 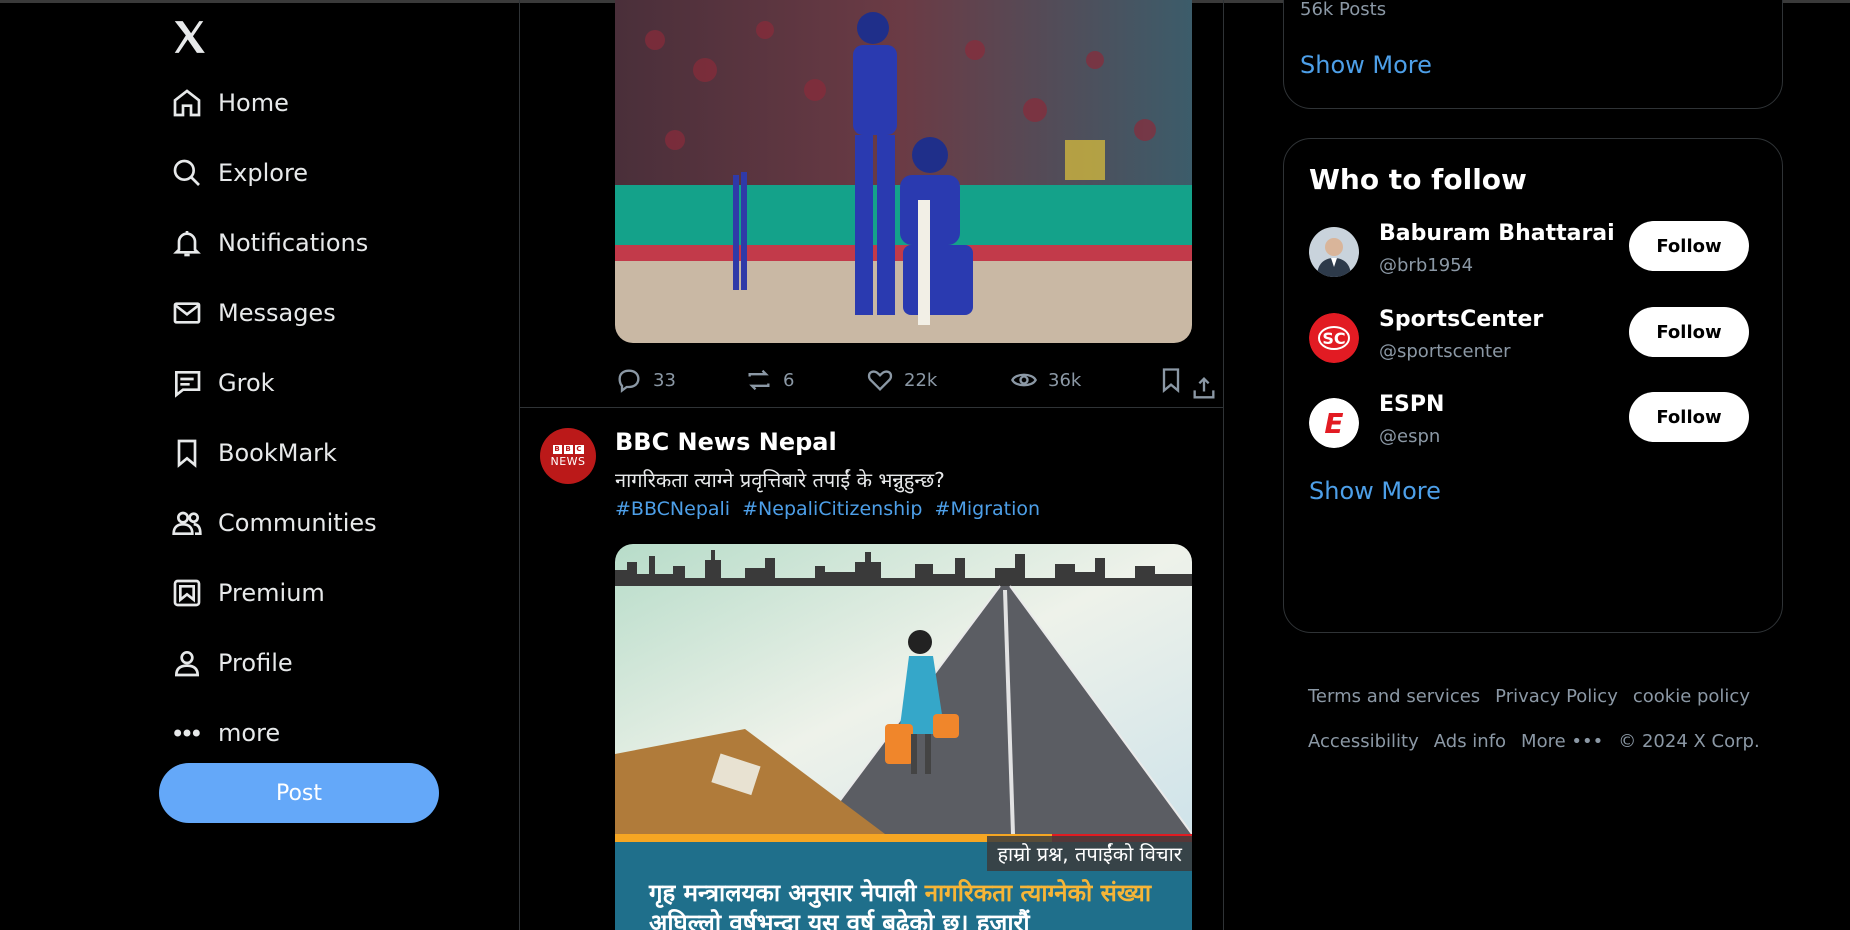 I want to click on nav-messages: Messages, so click(x=273, y=313).